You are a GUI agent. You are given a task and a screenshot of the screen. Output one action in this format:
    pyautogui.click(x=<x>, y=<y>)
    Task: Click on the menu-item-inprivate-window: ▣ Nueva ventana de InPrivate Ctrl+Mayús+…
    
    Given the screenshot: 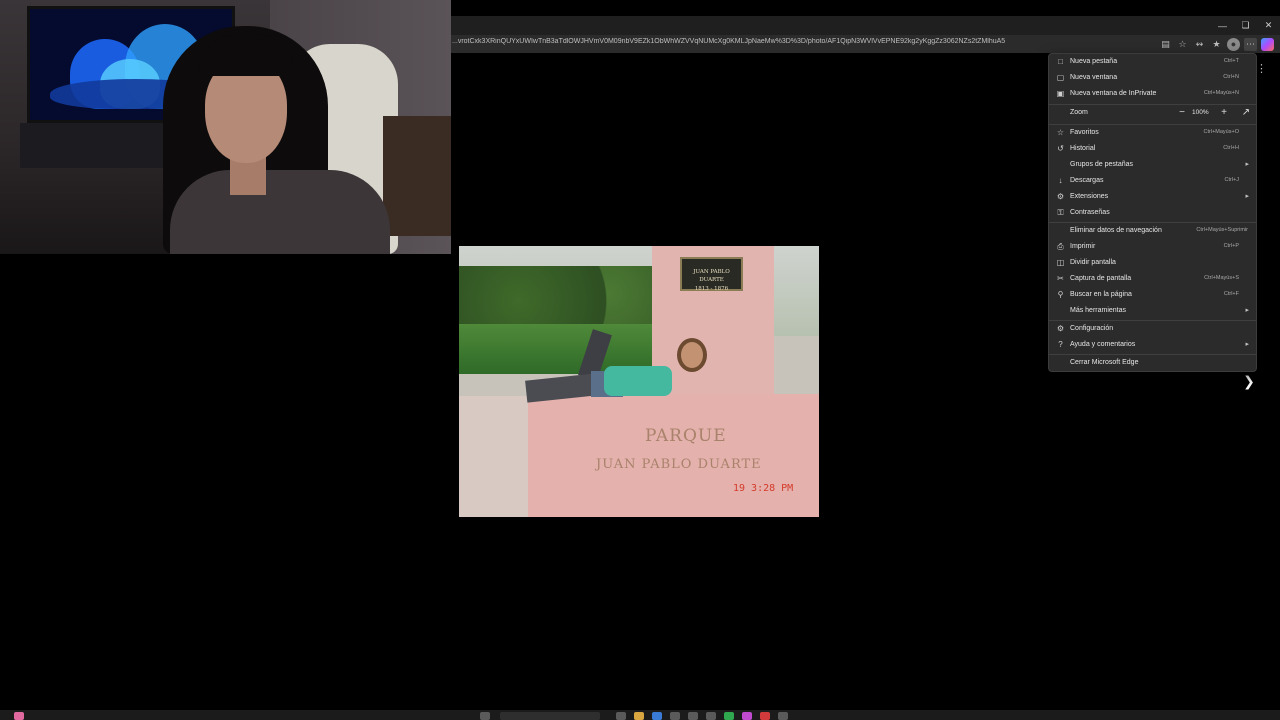 What is the action you would take?
    pyautogui.click(x=1152, y=94)
    